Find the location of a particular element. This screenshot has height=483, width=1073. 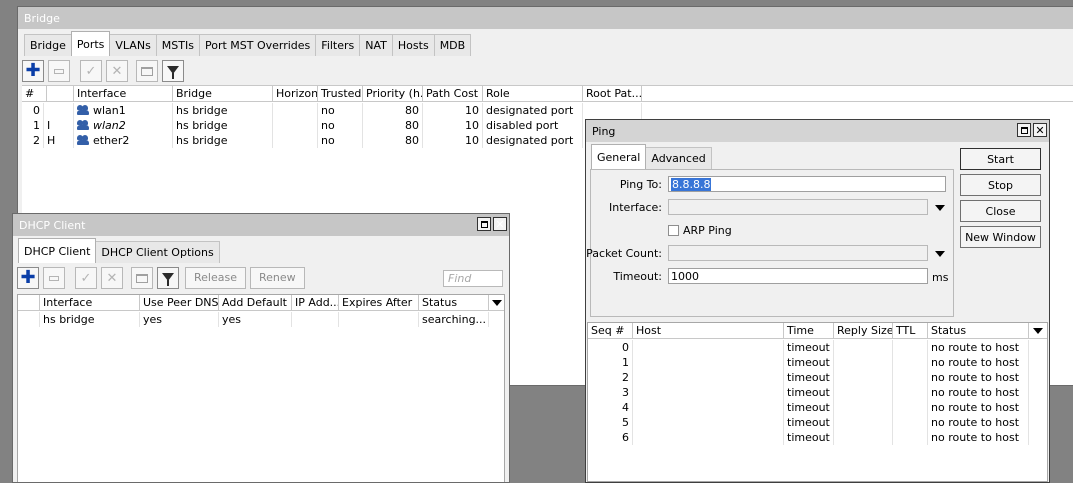

dhcp-tabs: DHCP Client DHCP Client Options is located at coordinates (119, 250).